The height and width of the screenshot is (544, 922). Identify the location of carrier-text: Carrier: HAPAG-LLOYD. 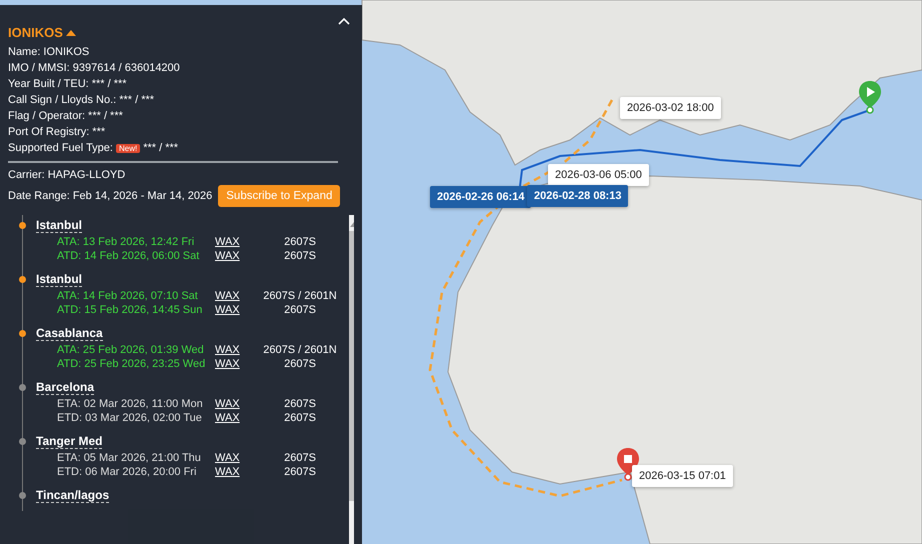
(67, 175).